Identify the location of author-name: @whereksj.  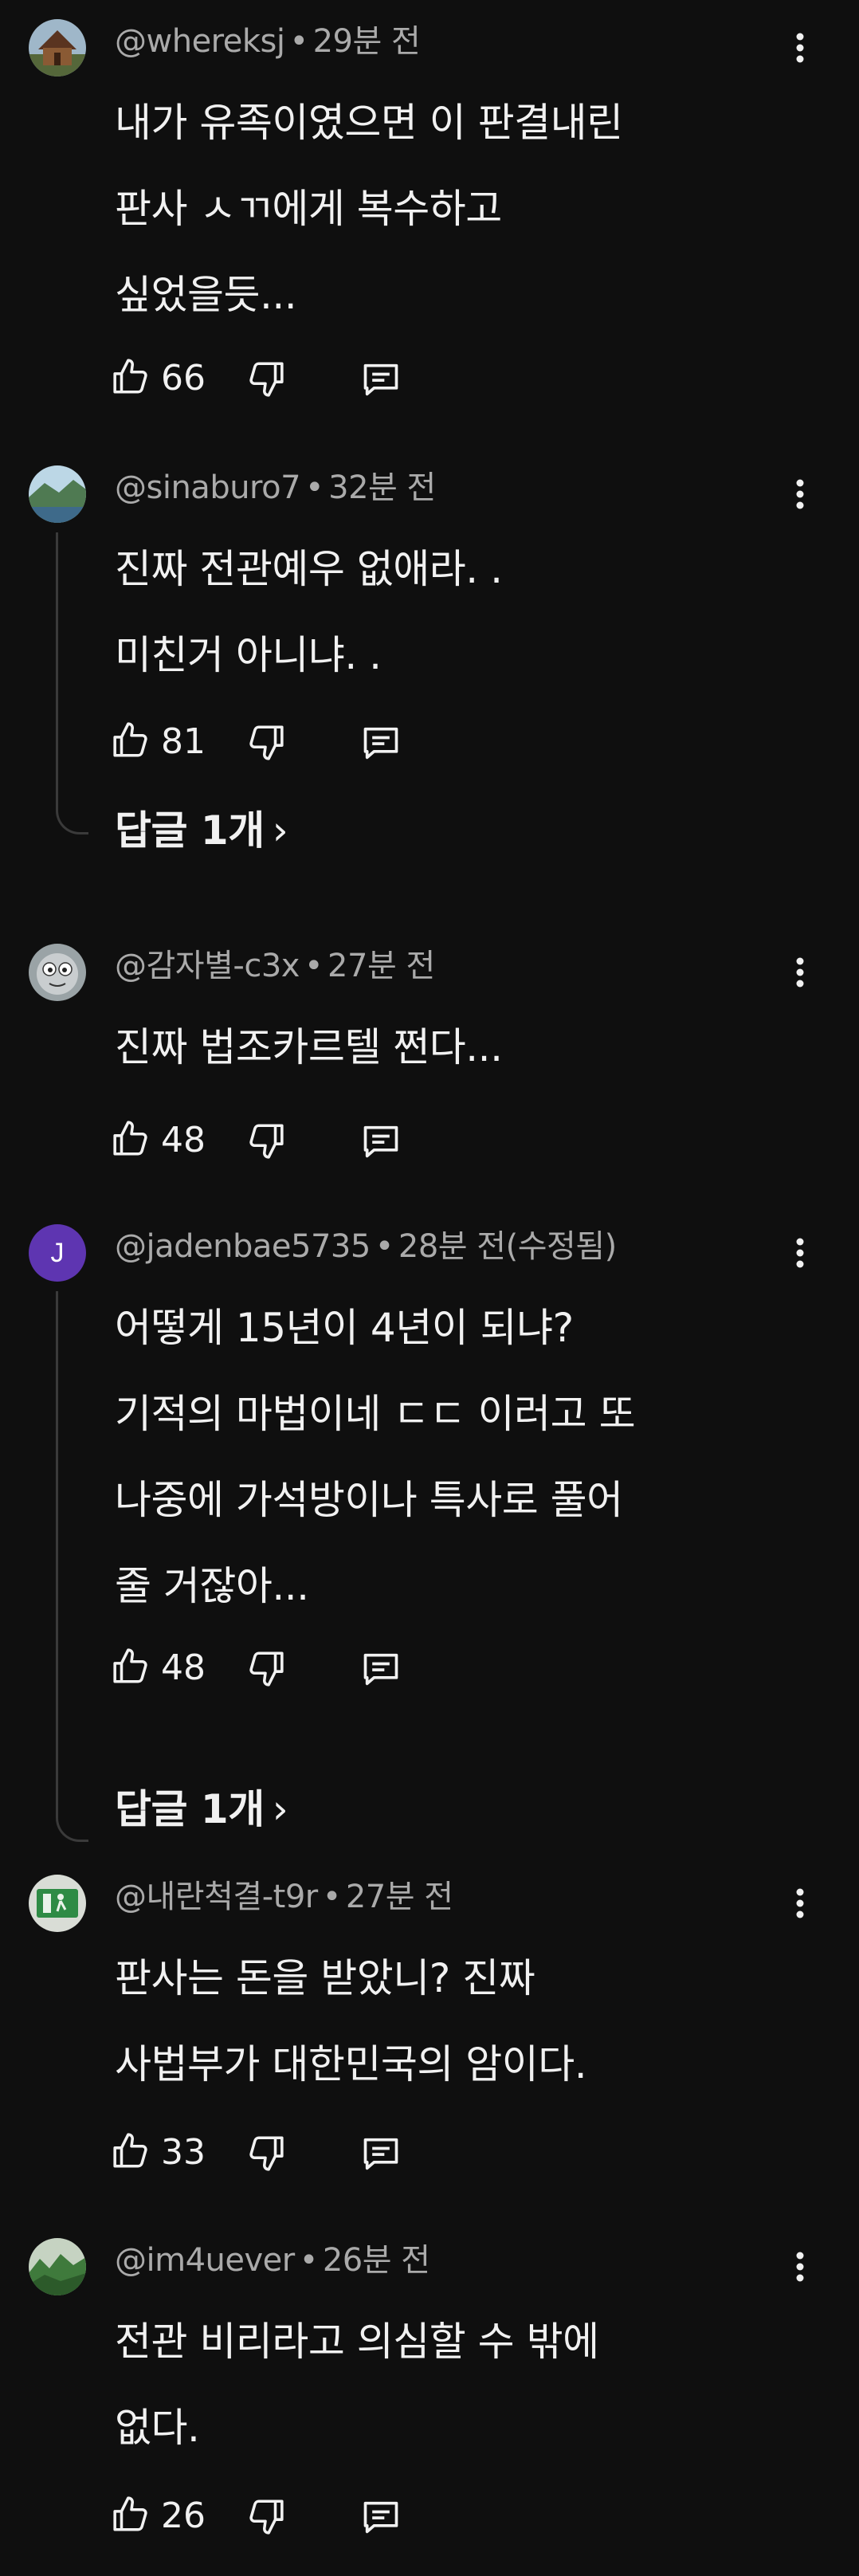
(200, 41).